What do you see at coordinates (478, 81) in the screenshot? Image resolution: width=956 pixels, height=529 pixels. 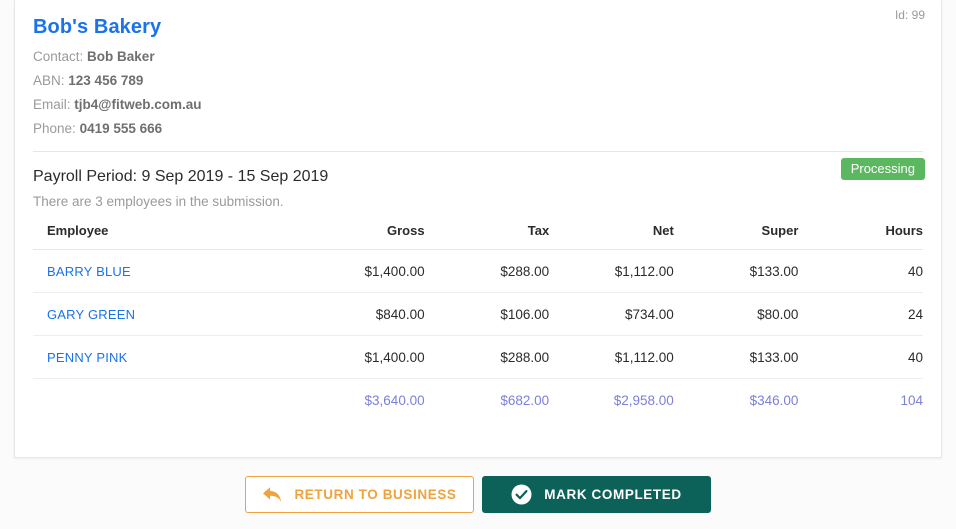 I see `business-abn-line: ABN: 123 456 789` at bounding box center [478, 81].